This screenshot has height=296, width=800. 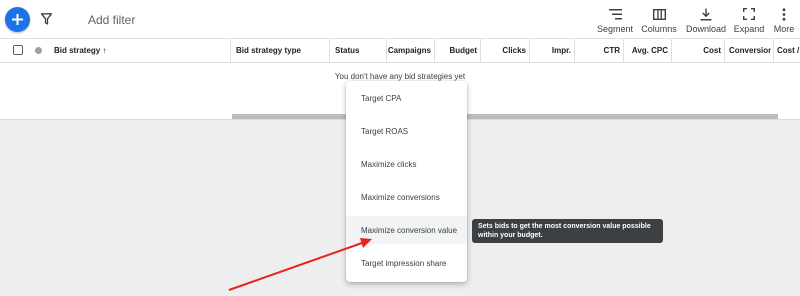 What do you see at coordinates (300, 264) in the screenshot?
I see `annotation-arrow-icon` at bounding box center [300, 264].